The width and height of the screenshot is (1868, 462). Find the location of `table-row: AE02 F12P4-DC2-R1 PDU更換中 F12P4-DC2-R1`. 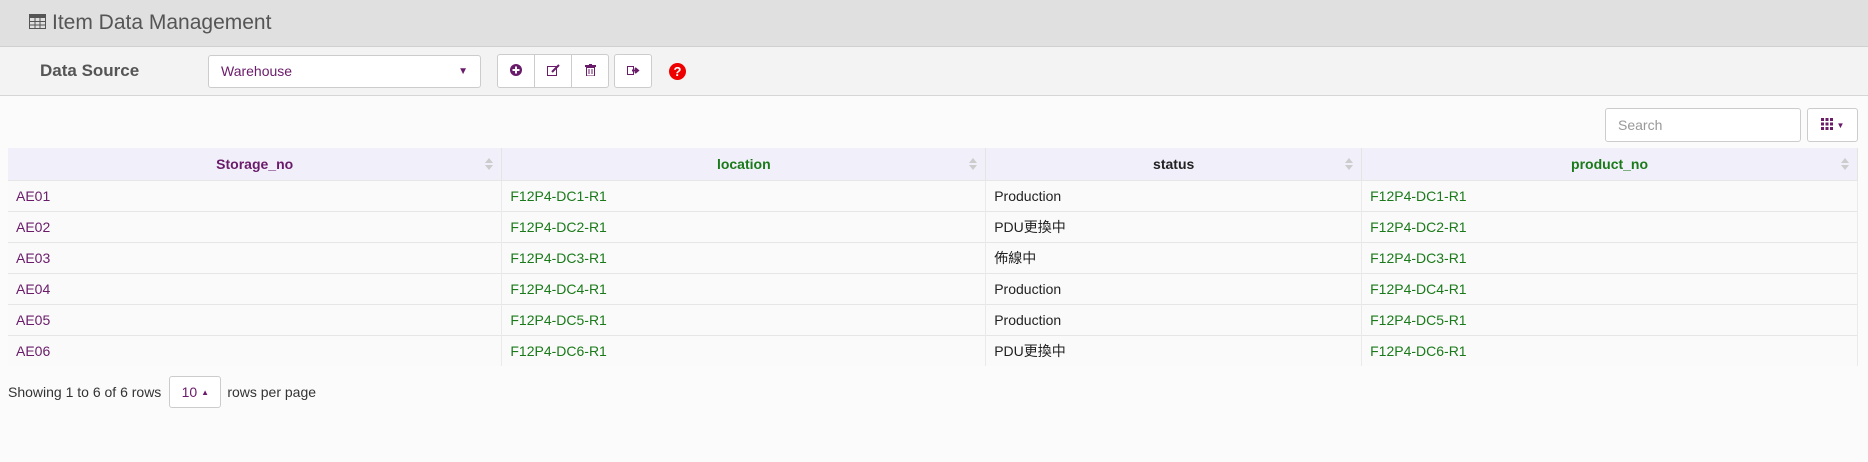

table-row: AE02 F12P4-DC2-R1 PDU更換中 F12P4-DC2-R1 is located at coordinates (933, 226).